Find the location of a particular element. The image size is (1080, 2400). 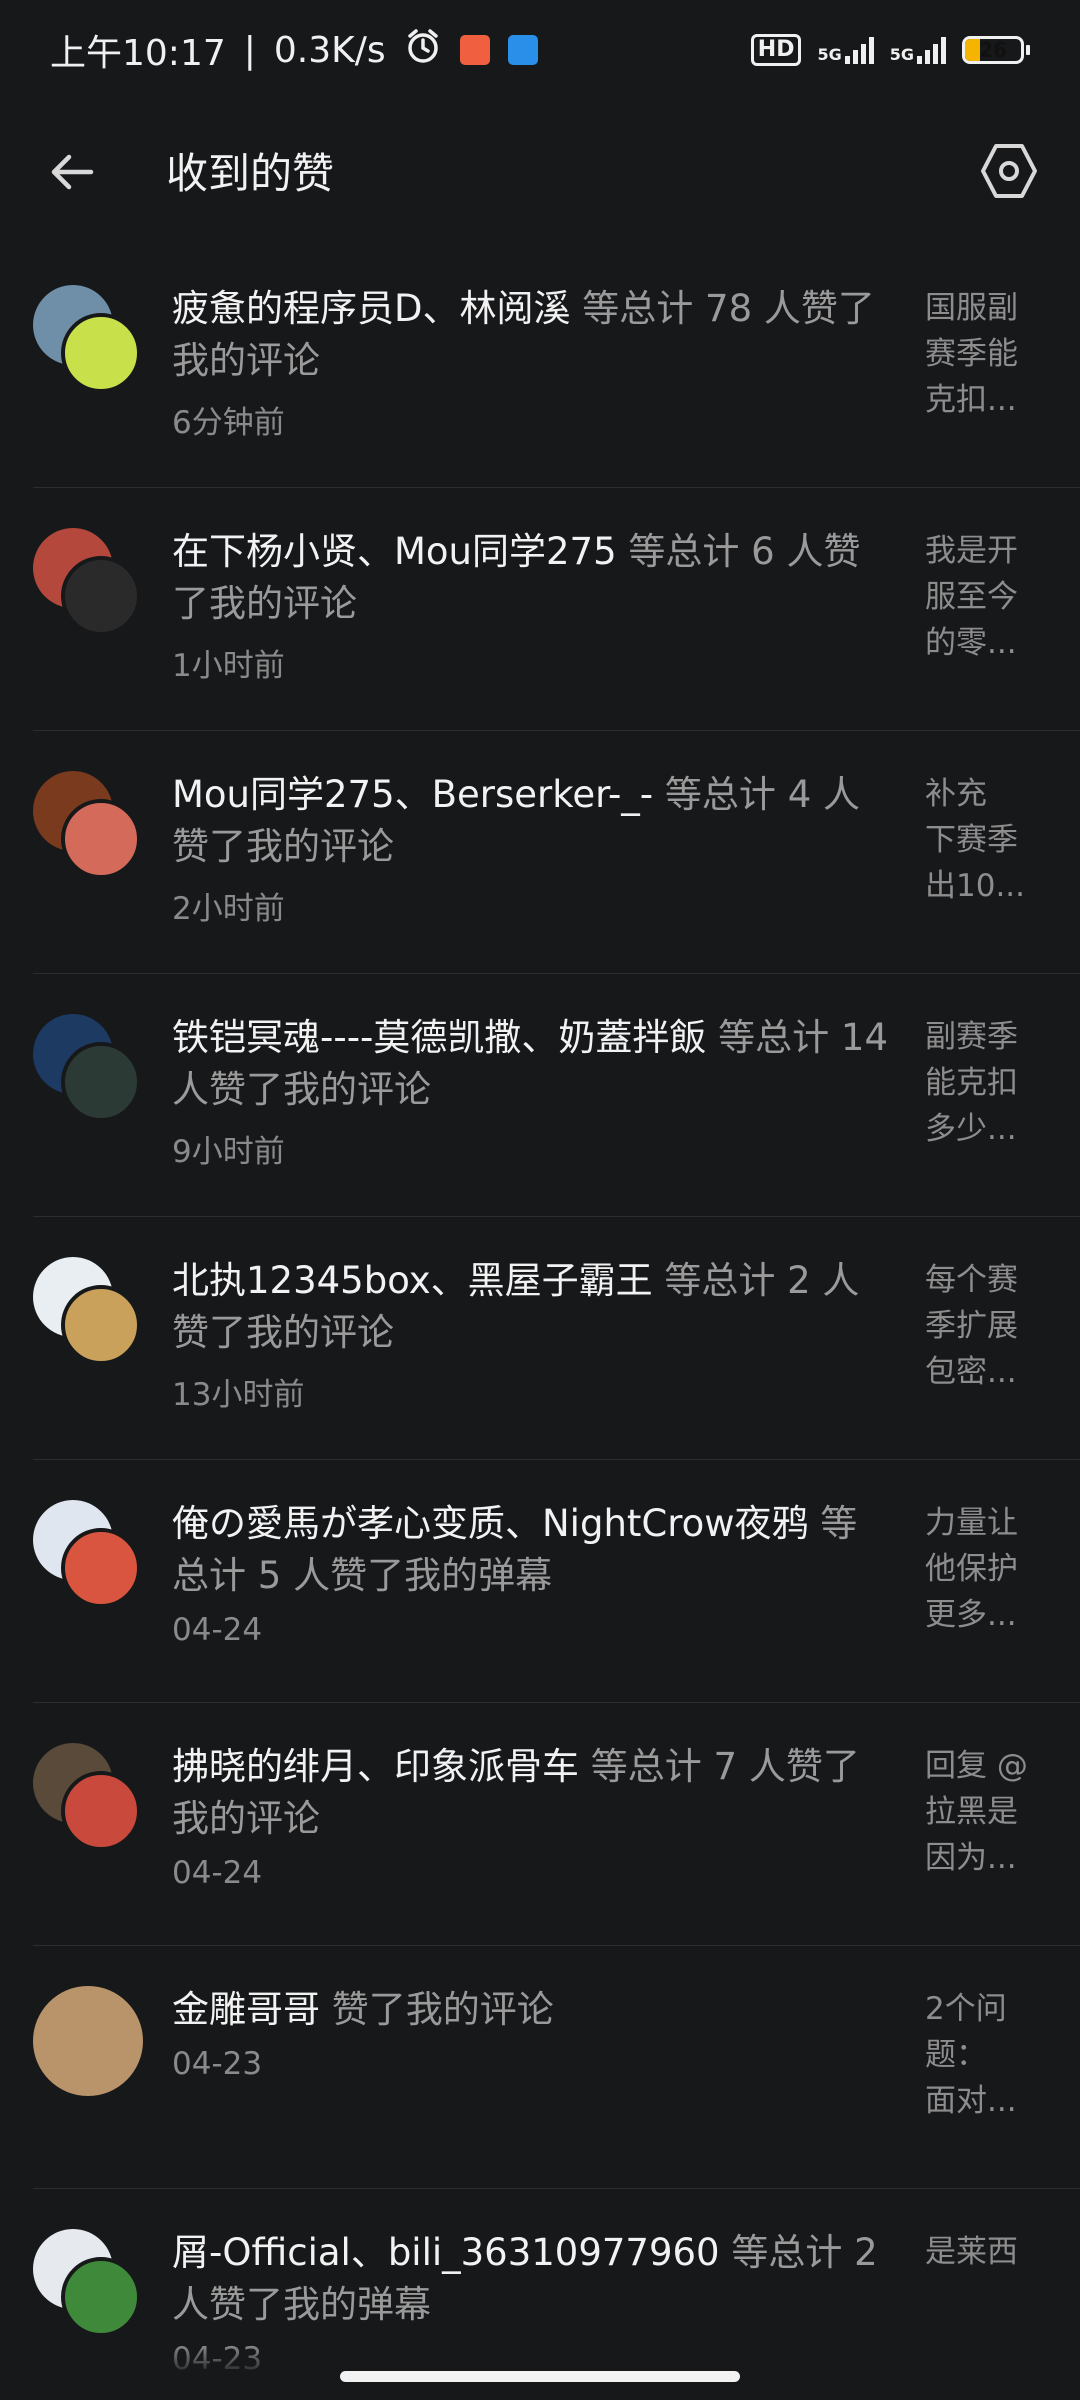

user-names: 金雕哥哥 is located at coordinates (246, 2009).